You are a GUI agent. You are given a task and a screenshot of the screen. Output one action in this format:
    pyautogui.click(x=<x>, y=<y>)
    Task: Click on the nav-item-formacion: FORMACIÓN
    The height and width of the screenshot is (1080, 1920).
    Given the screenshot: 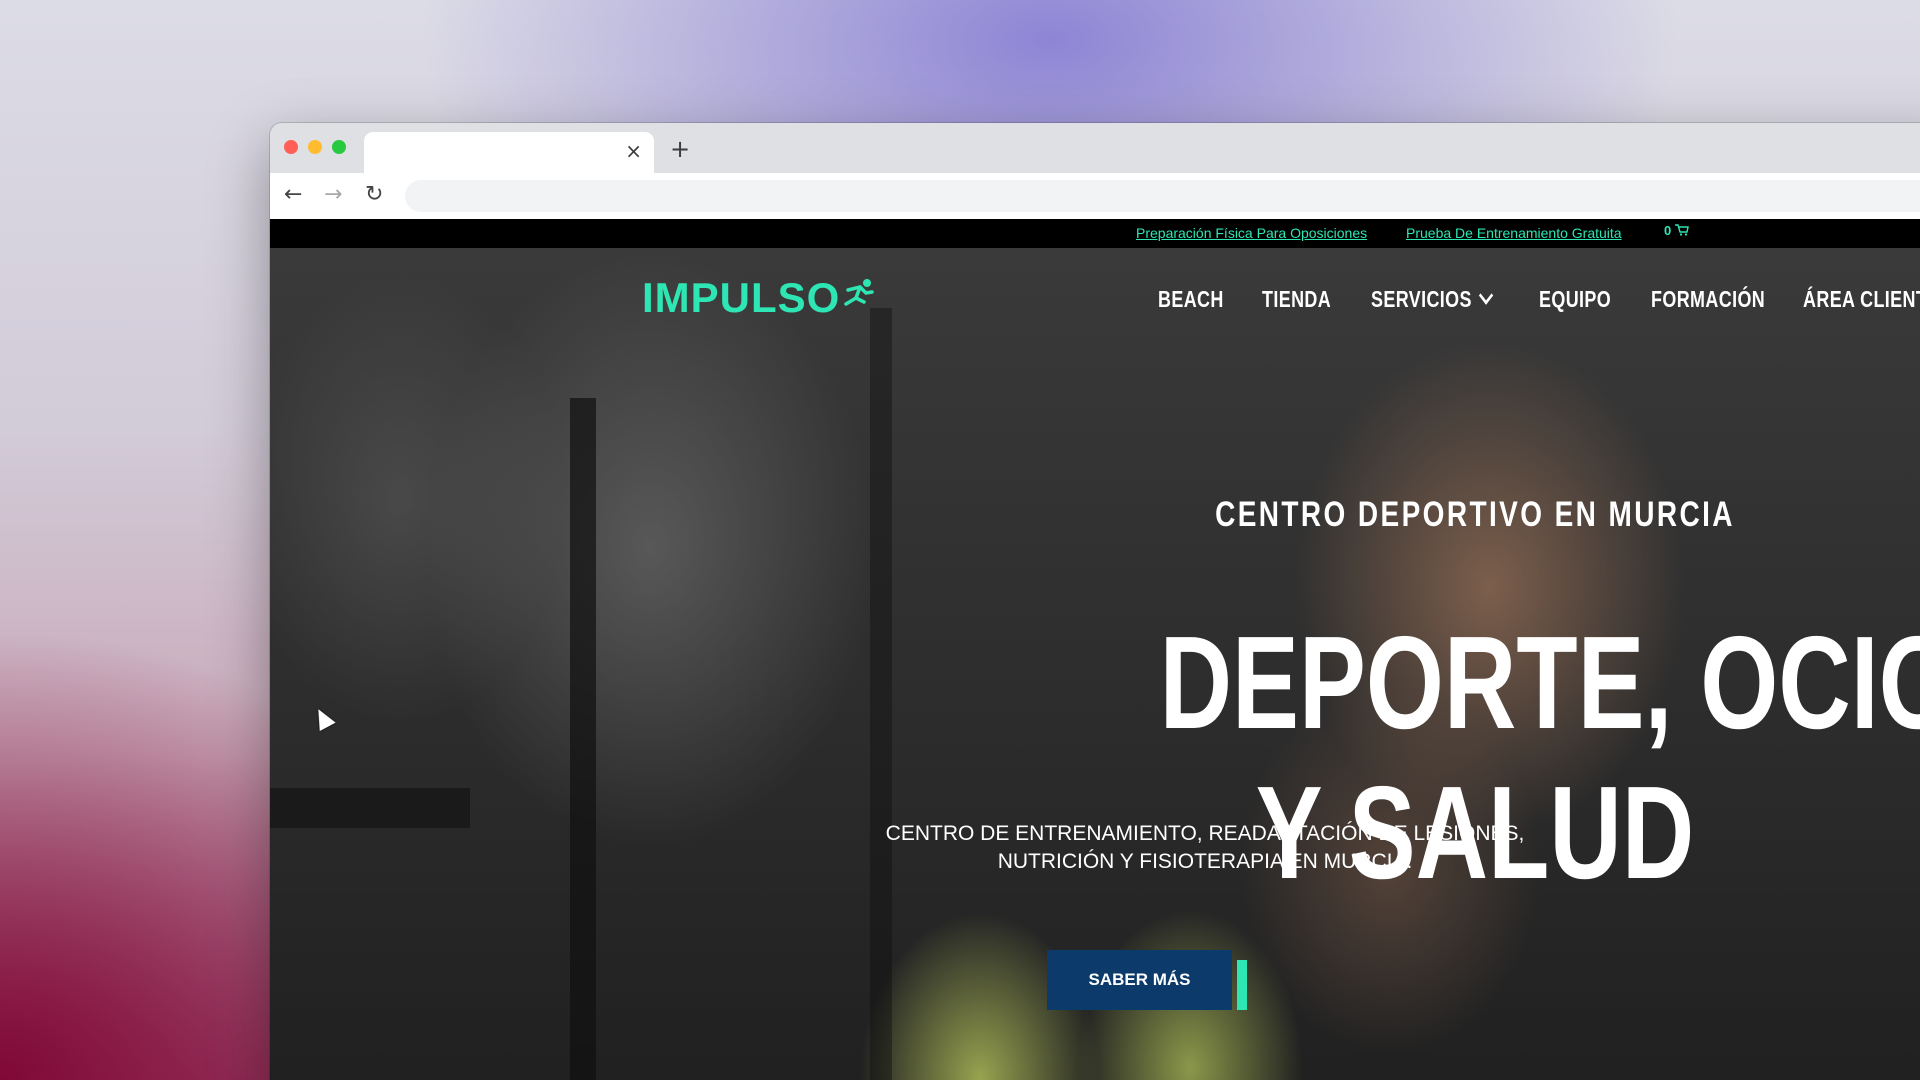 What is the action you would take?
    pyautogui.click(x=1708, y=299)
    